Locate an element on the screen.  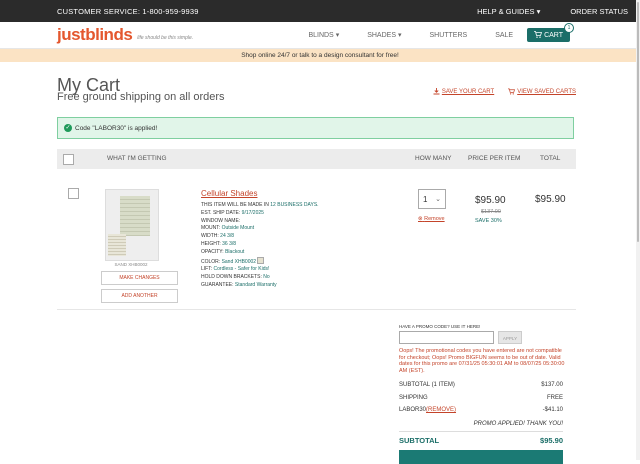
summary-shipping-row: SHIPPING FREE is located at coordinates (481, 398).